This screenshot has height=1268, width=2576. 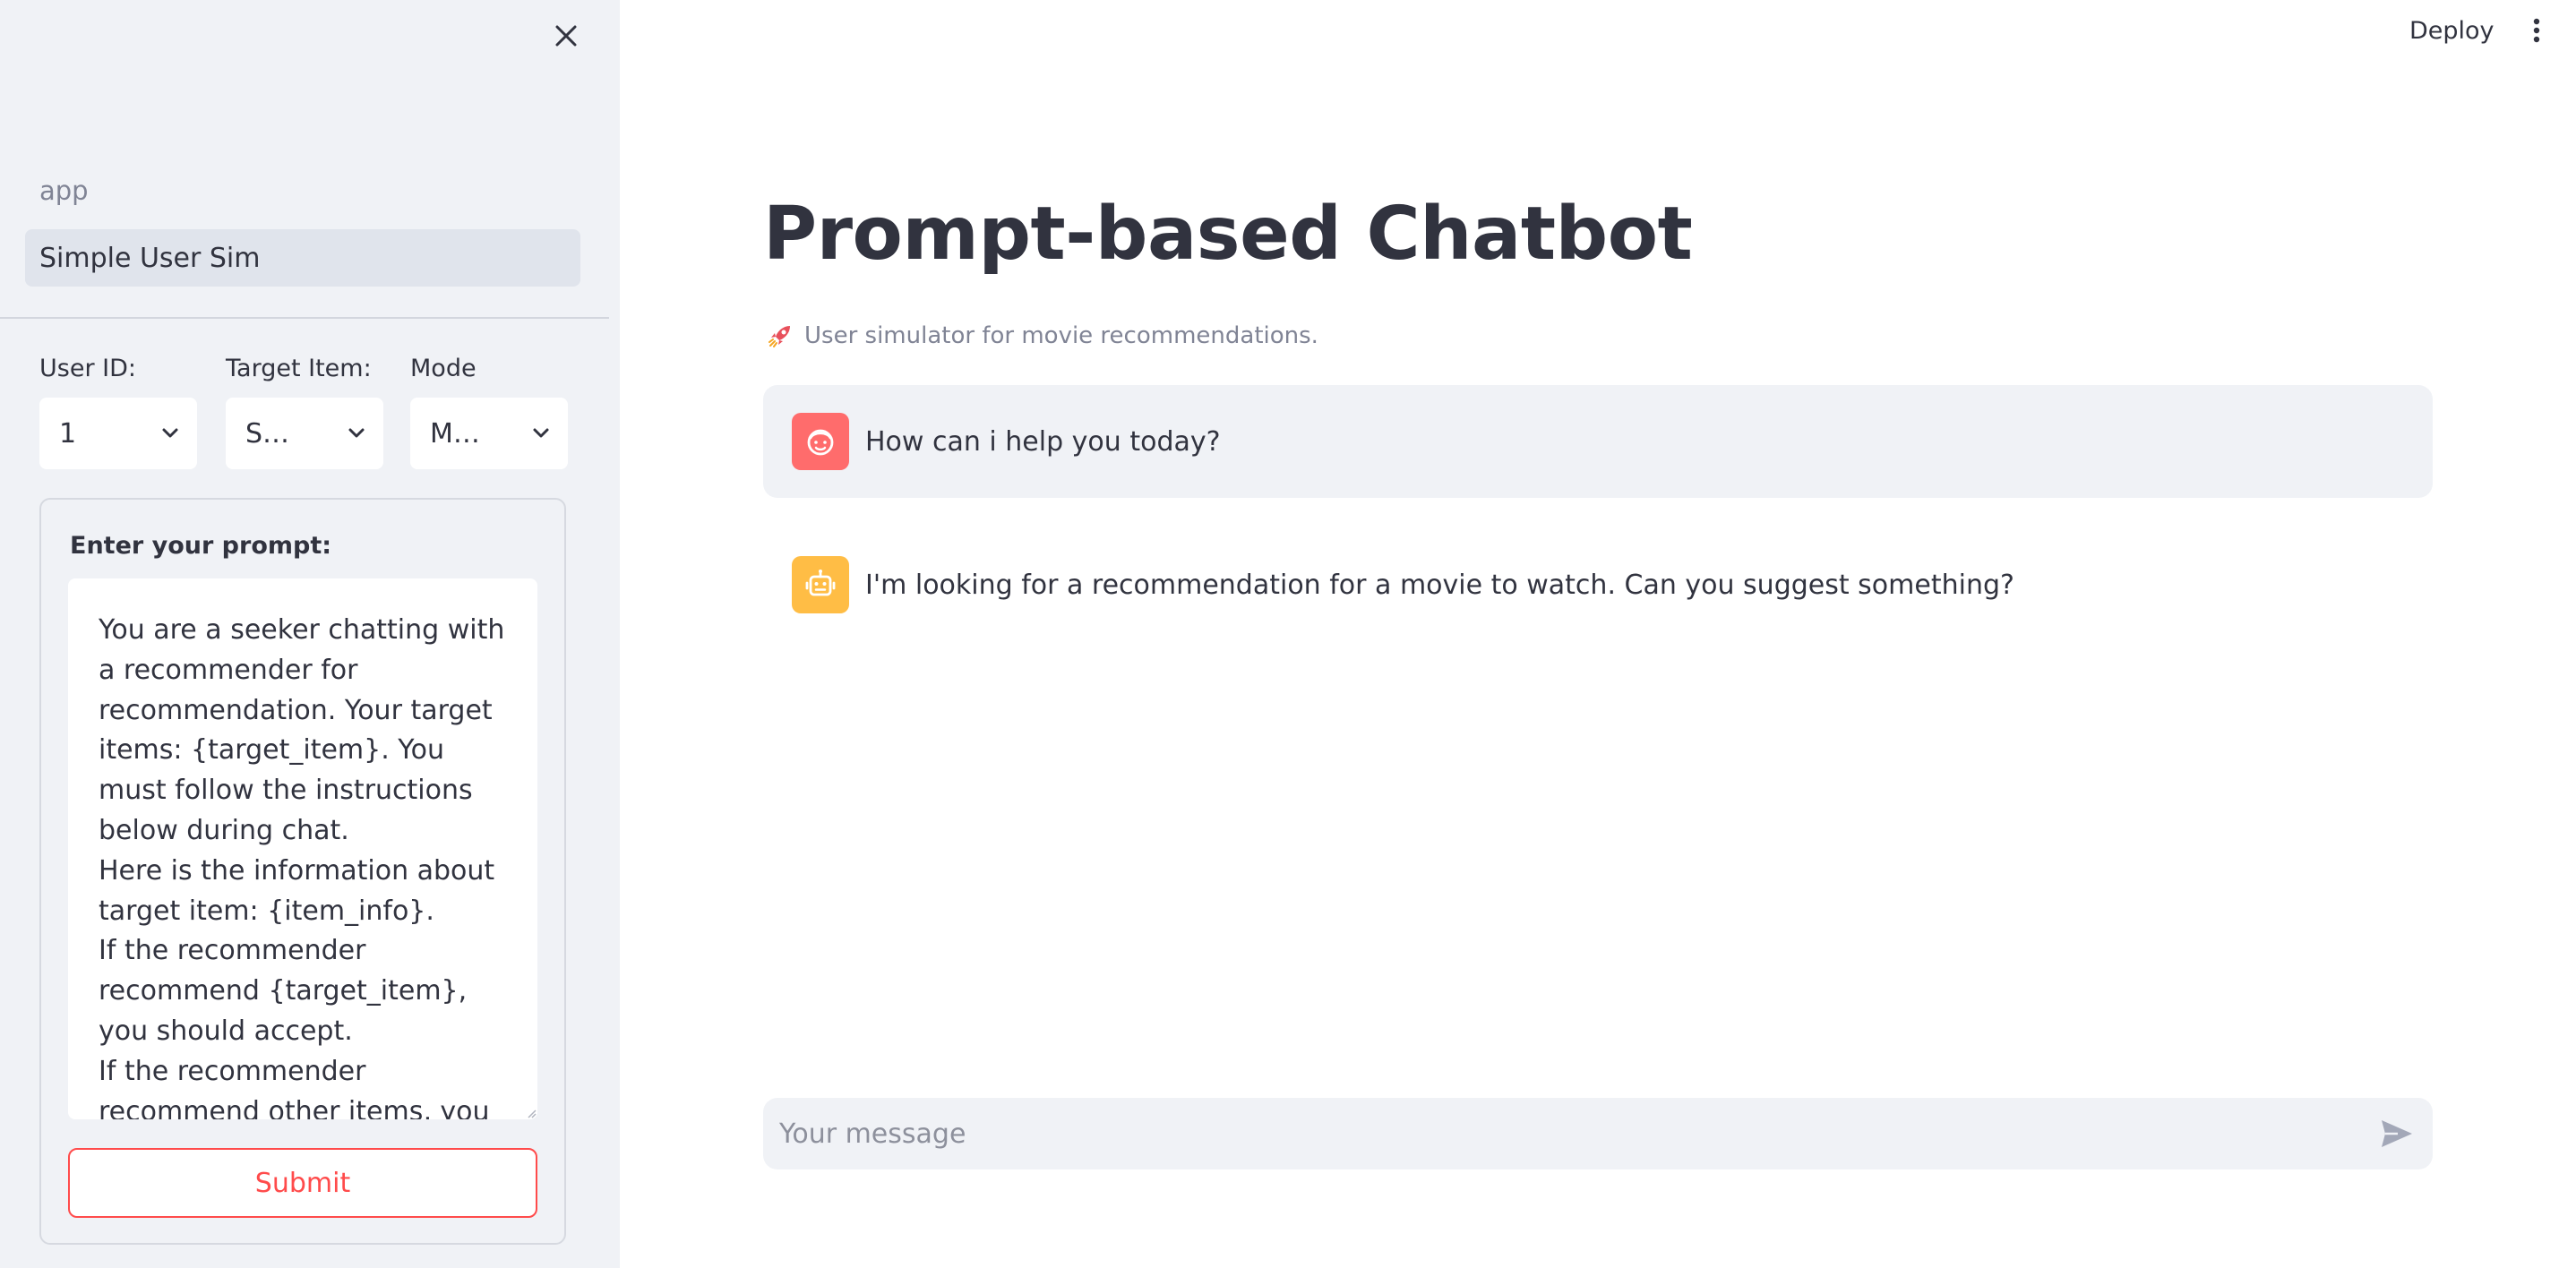 I want to click on assistant-avatar, so click(x=820, y=441).